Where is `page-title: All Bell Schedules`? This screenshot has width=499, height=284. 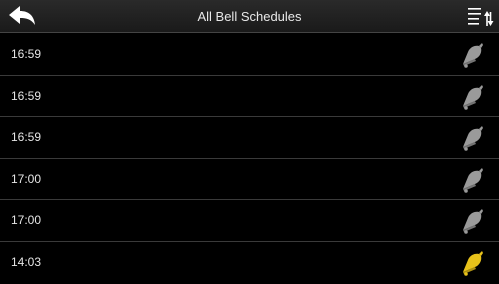
page-title: All Bell Schedules is located at coordinates (249, 16).